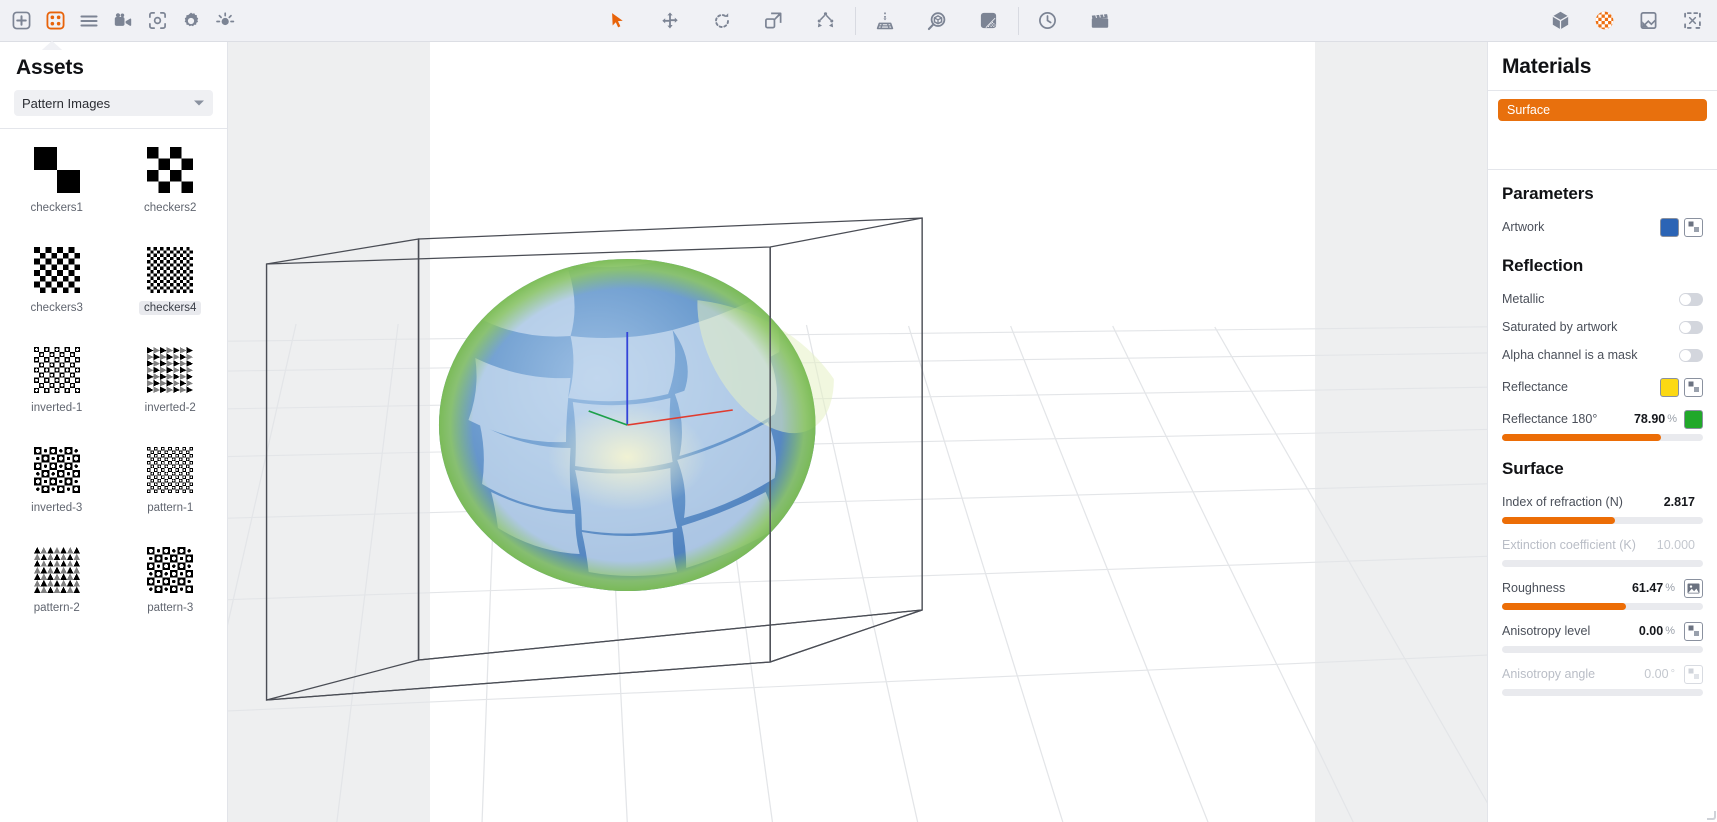 The height and width of the screenshot is (822, 1717). I want to click on asset-item-checkers4: checkers4, so click(171, 295).